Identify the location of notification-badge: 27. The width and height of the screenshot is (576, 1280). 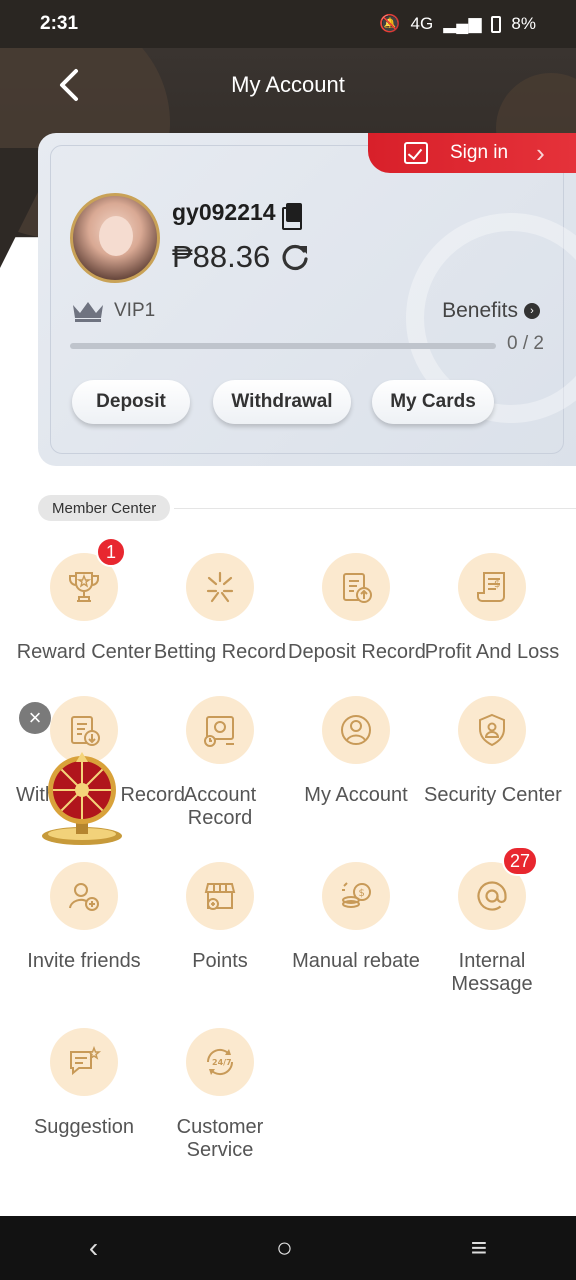
(519, 861).